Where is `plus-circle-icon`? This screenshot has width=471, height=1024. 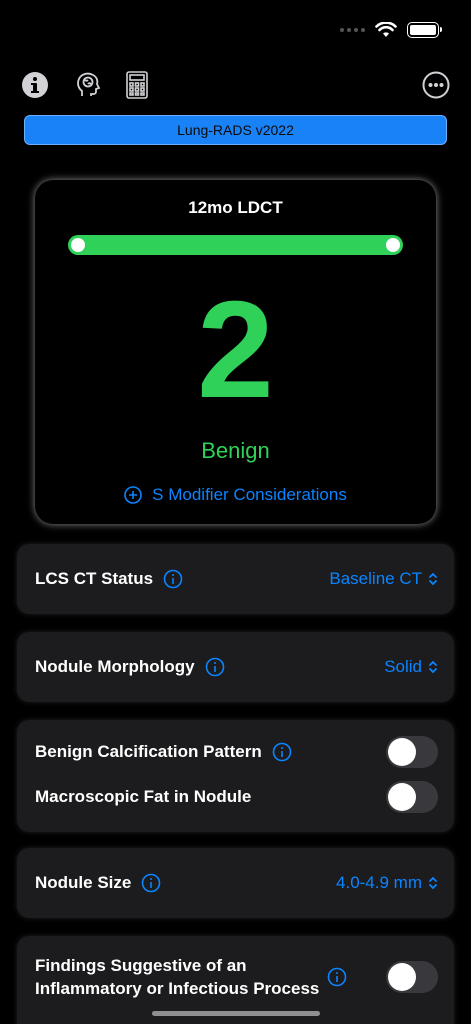 plus-circle-icon is located at coordinates (133, 495).